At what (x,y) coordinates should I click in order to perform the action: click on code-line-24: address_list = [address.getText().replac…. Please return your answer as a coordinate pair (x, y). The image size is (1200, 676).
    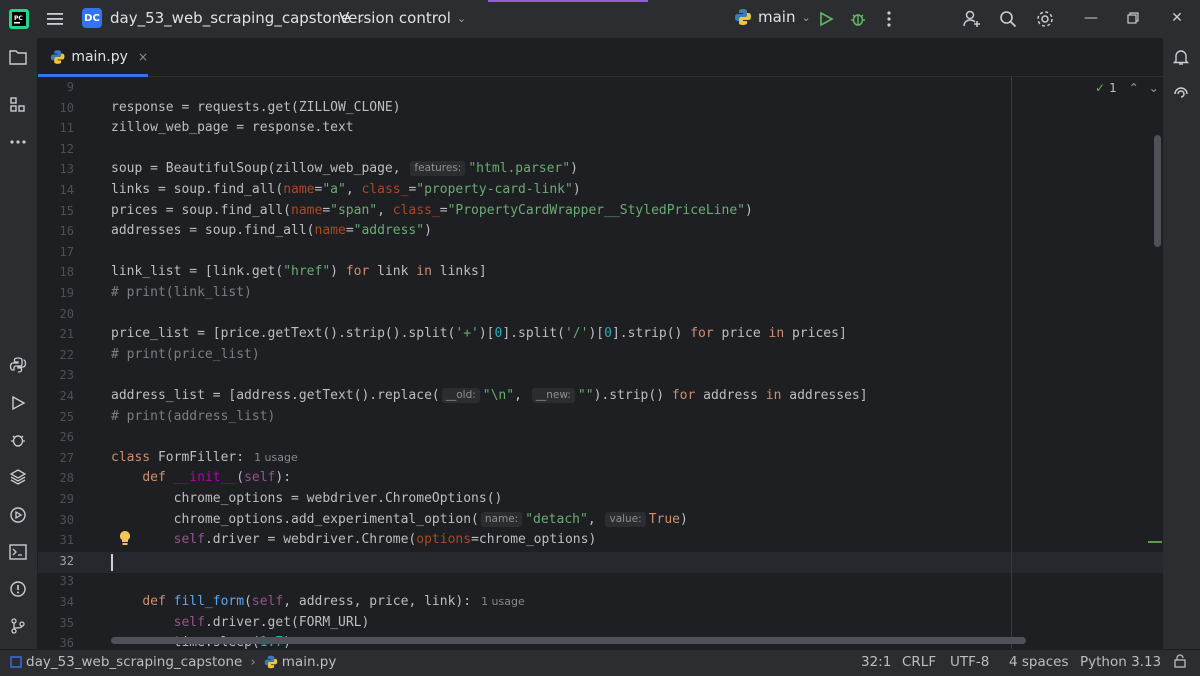
    Looking at the image, I should click on (489, 395).